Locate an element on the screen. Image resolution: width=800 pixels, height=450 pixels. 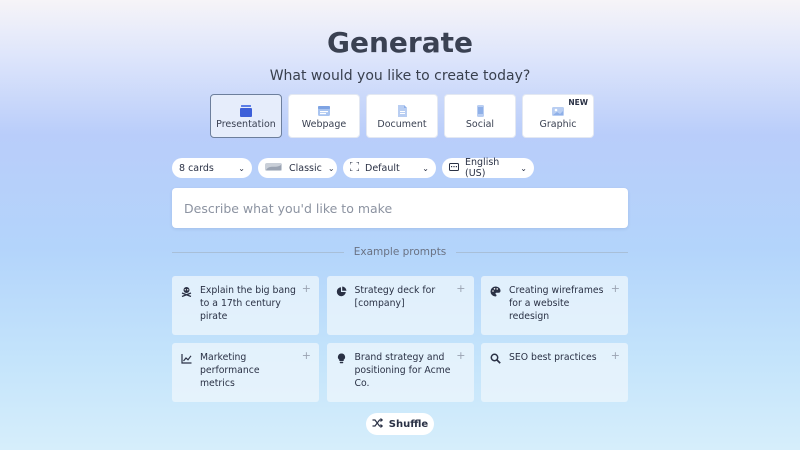
new-badge: NEW is located at coordinates (578, 102).